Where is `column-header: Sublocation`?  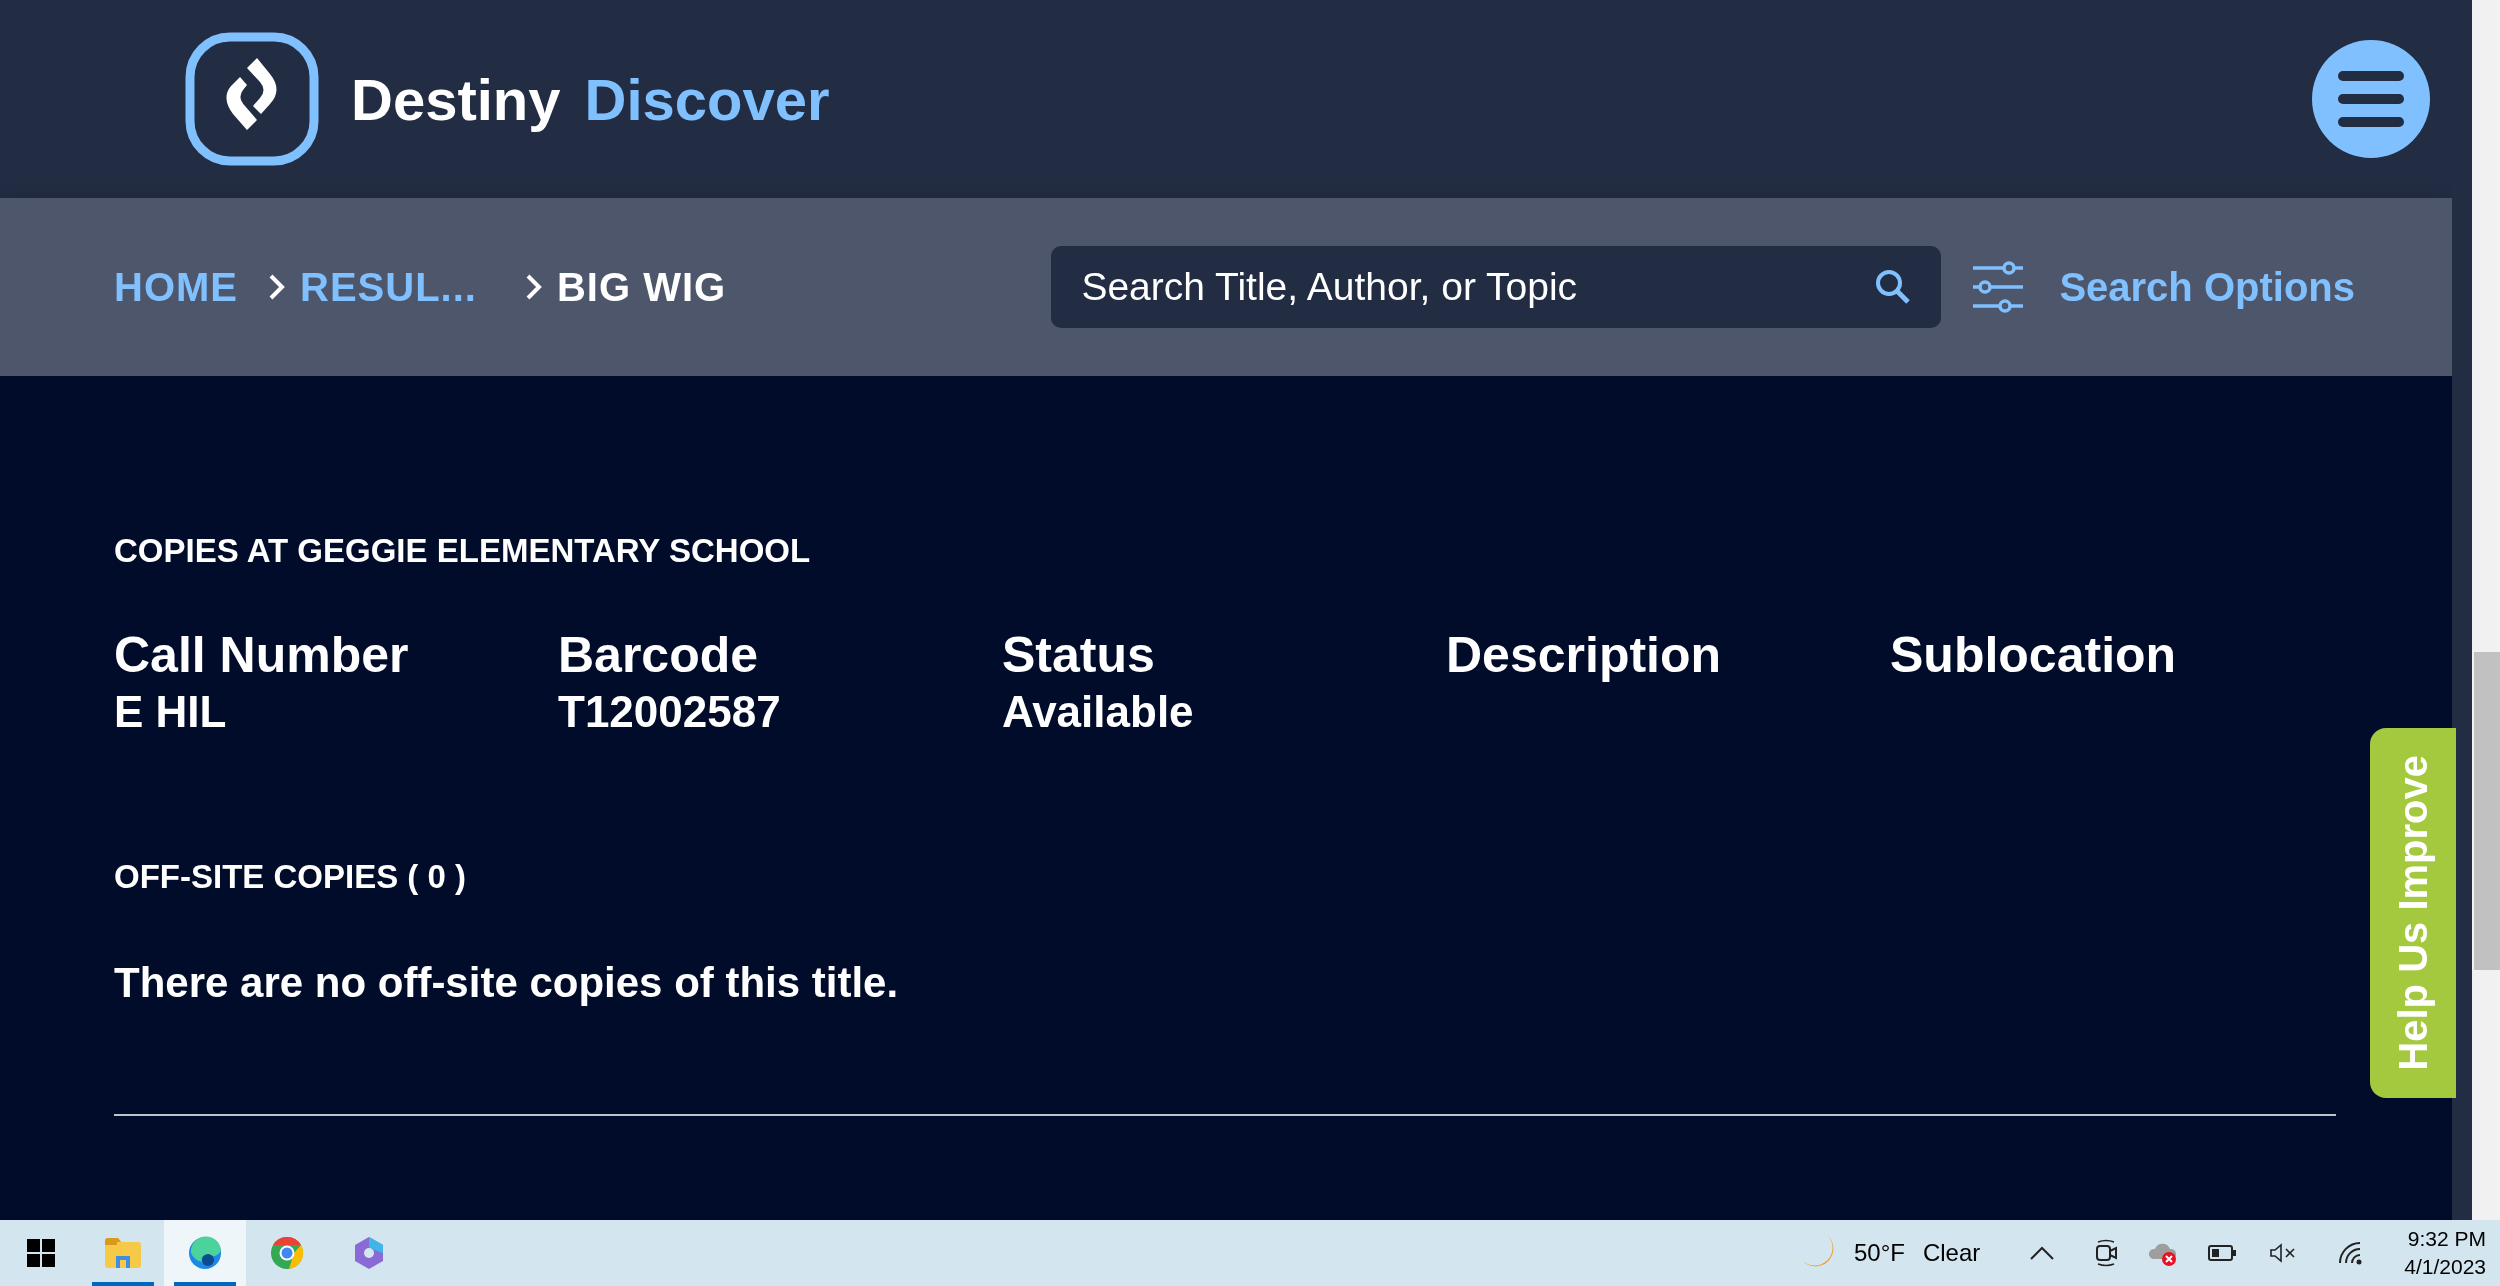
column-header: Sublocation is located at coordinates (2033, 654).